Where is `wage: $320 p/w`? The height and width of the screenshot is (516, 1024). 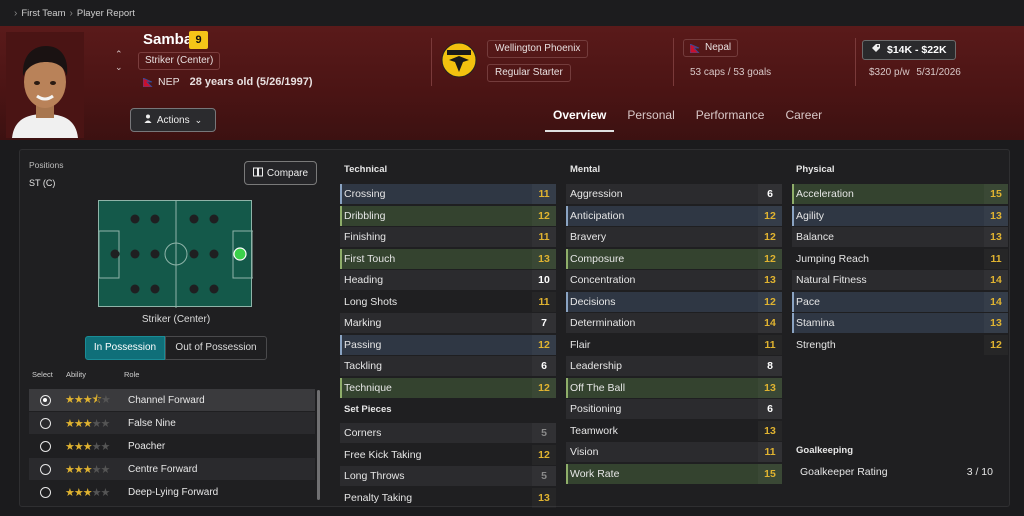
wage: $320 p/w is located at coordinates (889, 72).